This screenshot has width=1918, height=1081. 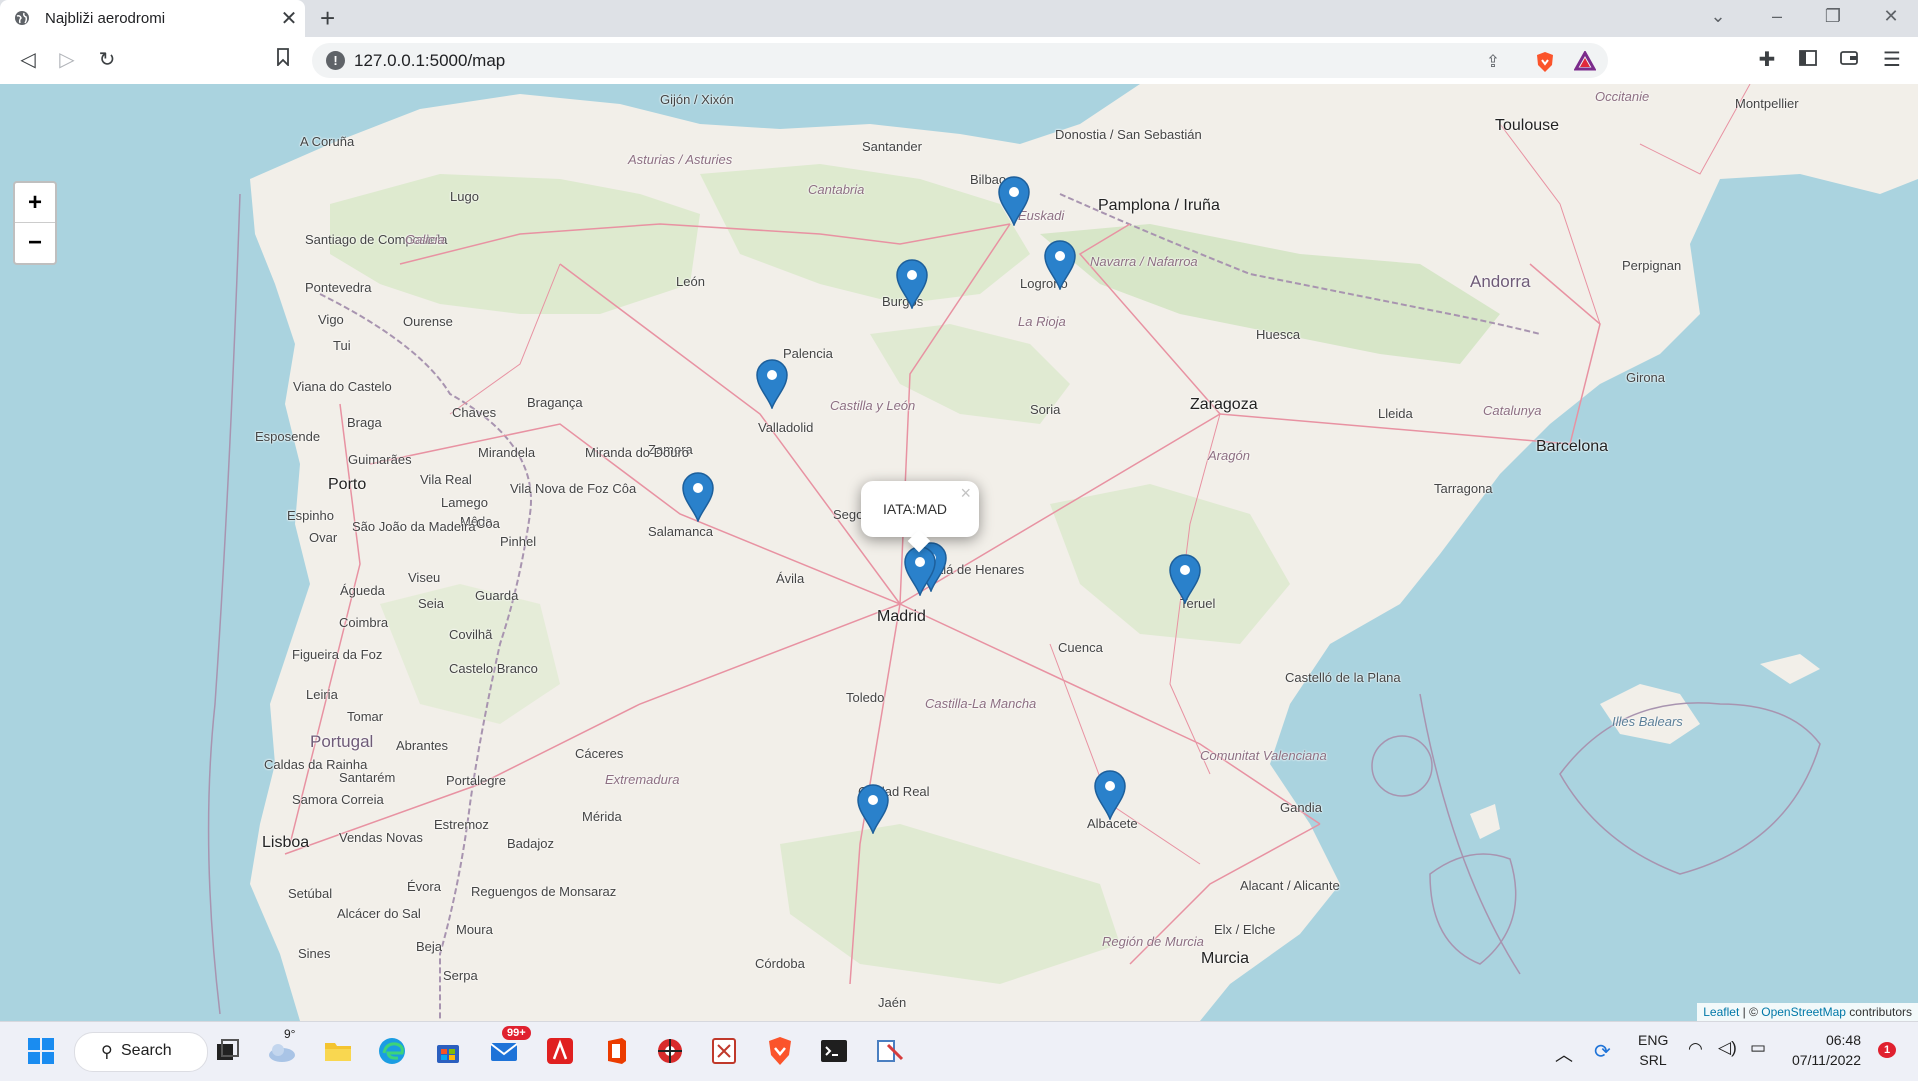 I want to click on airport-marker-albacete, so click(x=1110, y=795).